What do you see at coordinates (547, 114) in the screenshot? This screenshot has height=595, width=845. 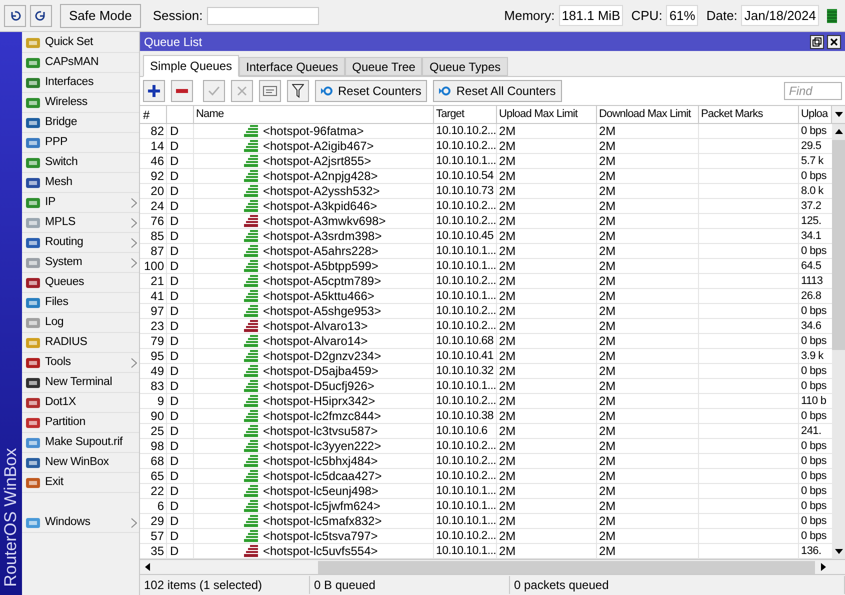 I see `column-header: Upload Max Limit` at bounding box center [547, 114].